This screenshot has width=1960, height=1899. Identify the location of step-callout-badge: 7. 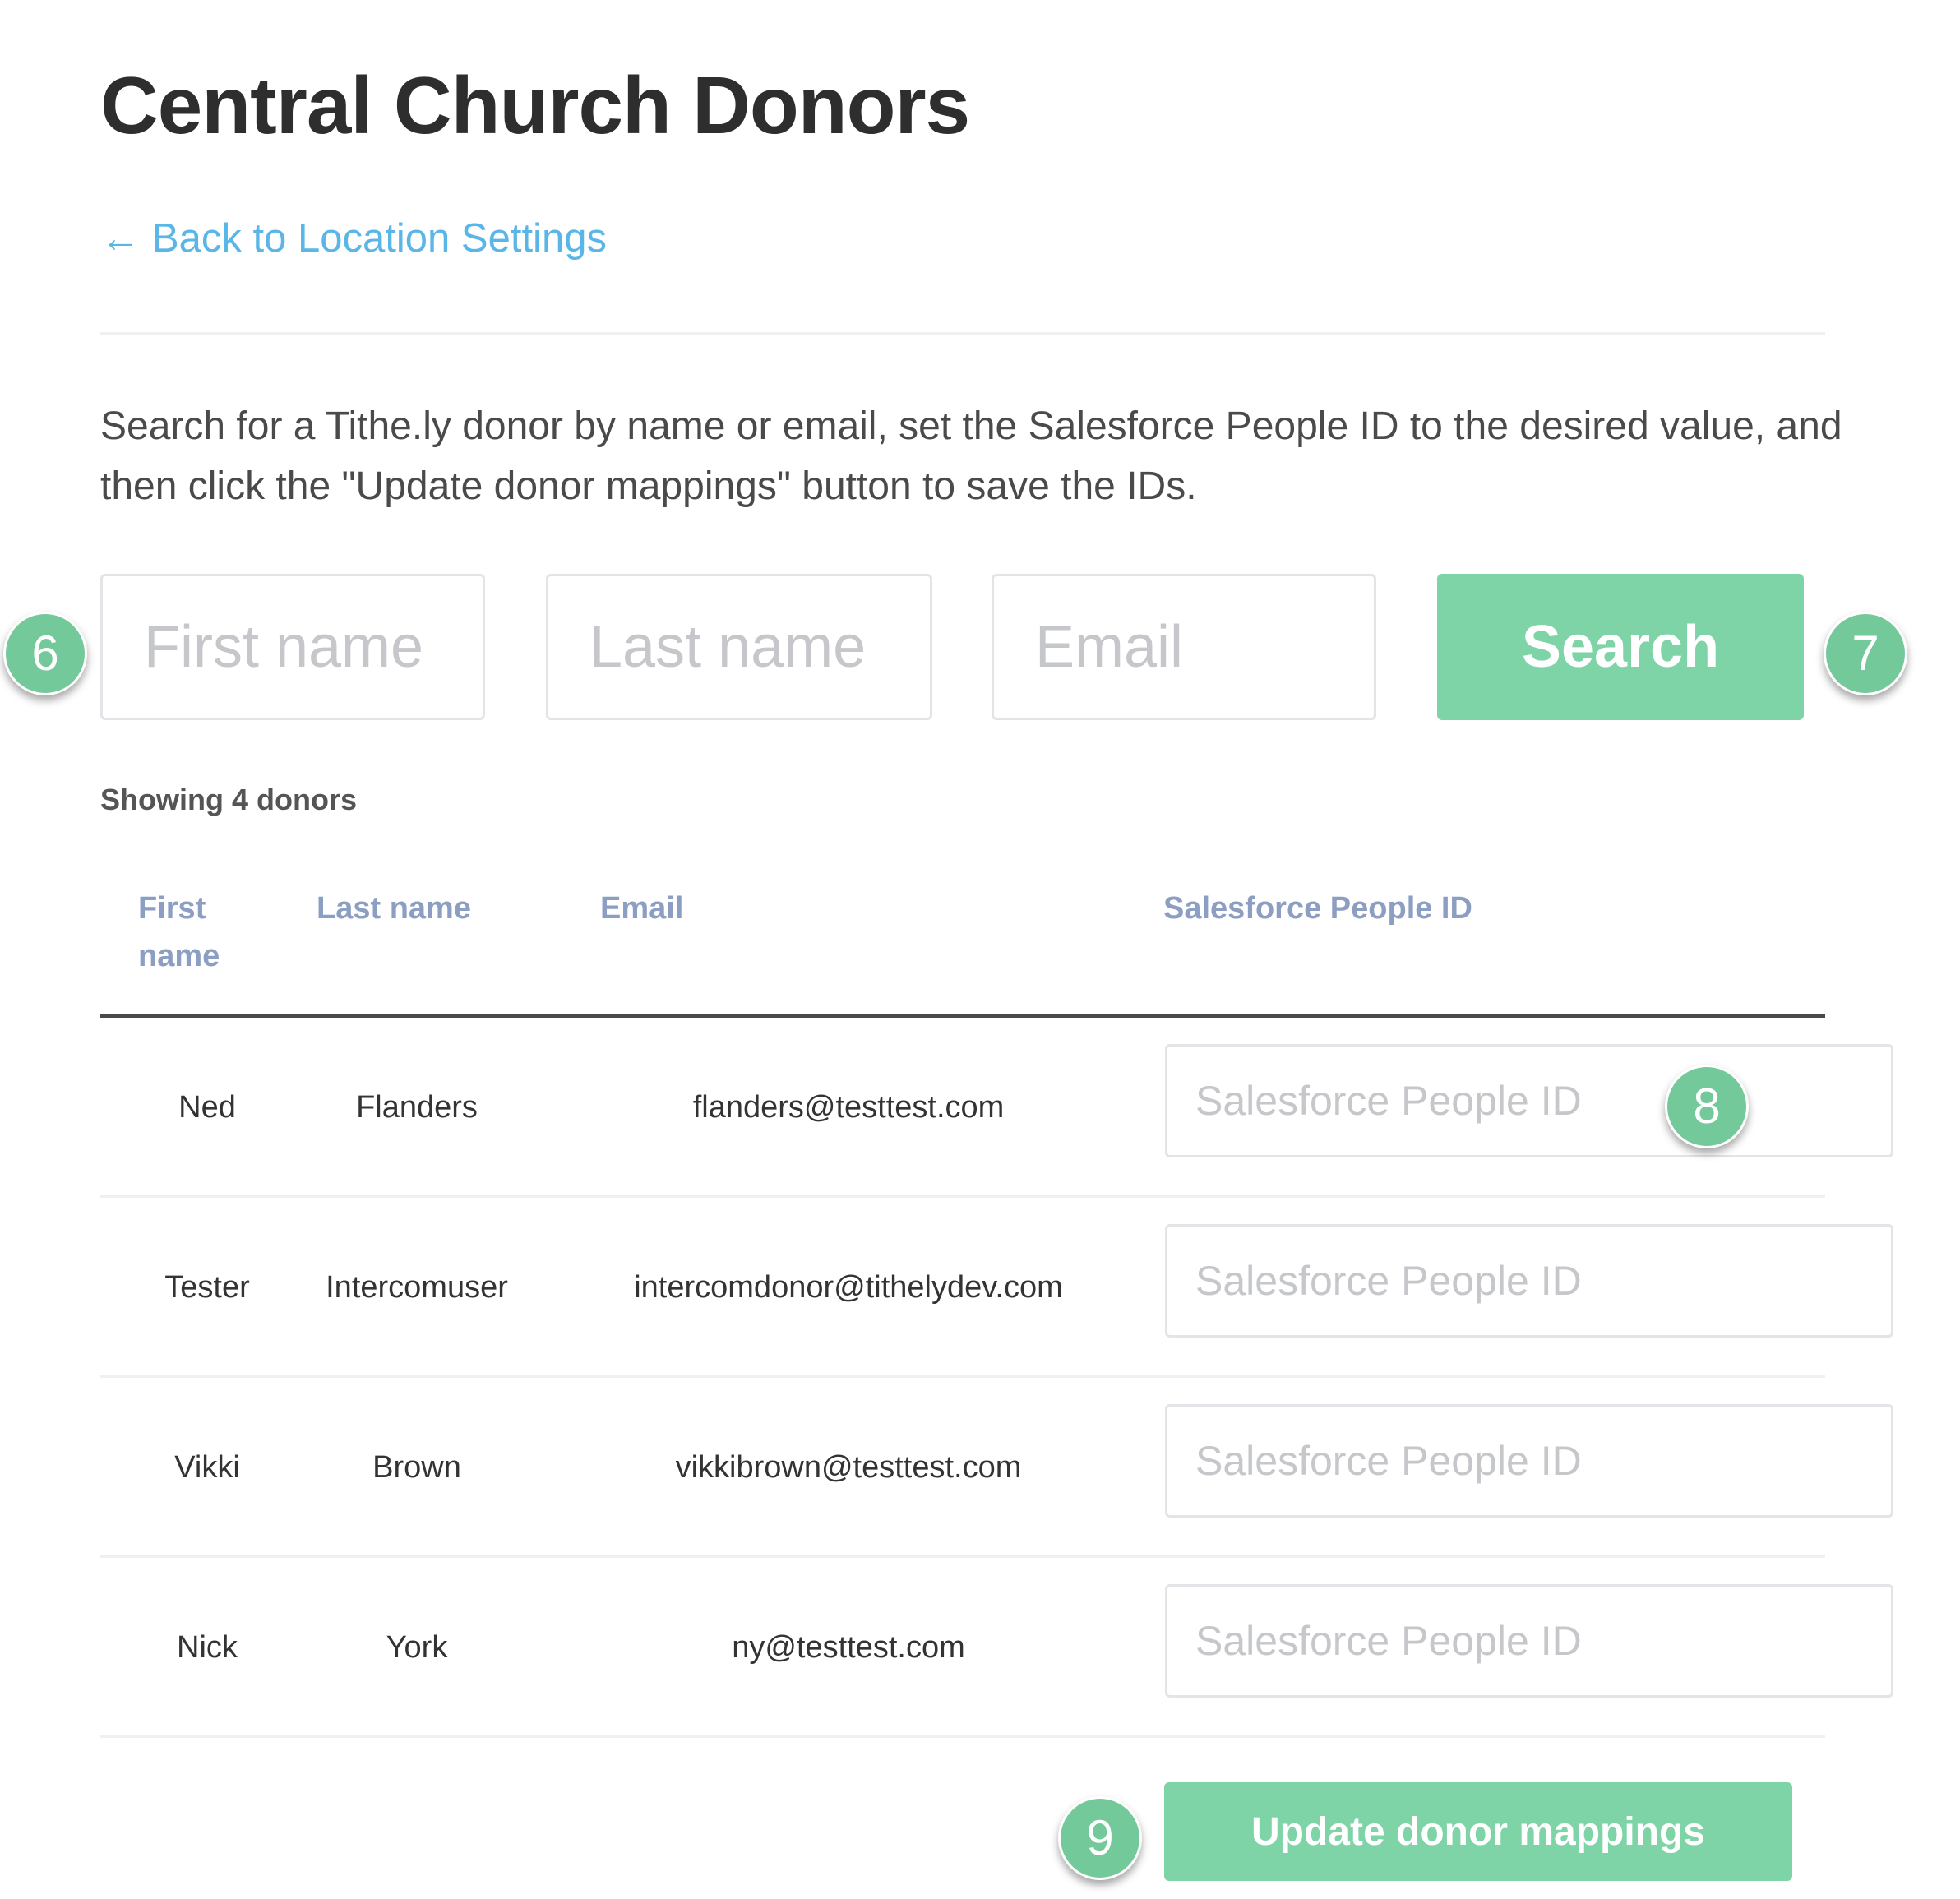
(1865, 653).